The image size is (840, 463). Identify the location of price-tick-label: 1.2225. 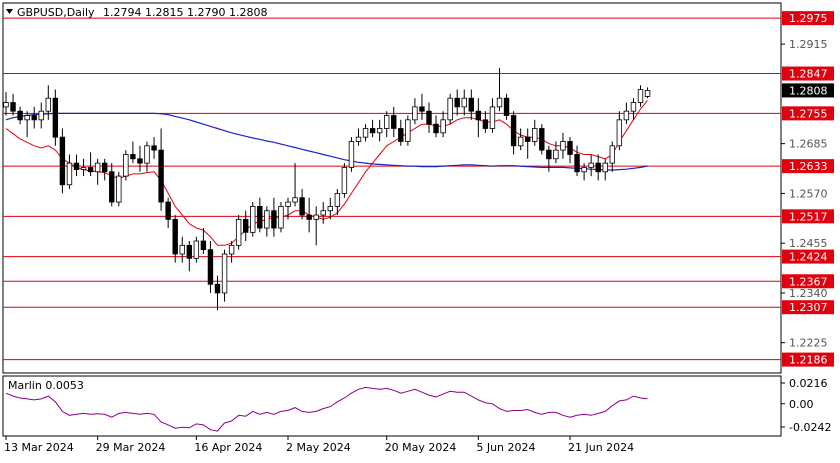
(808, 343).